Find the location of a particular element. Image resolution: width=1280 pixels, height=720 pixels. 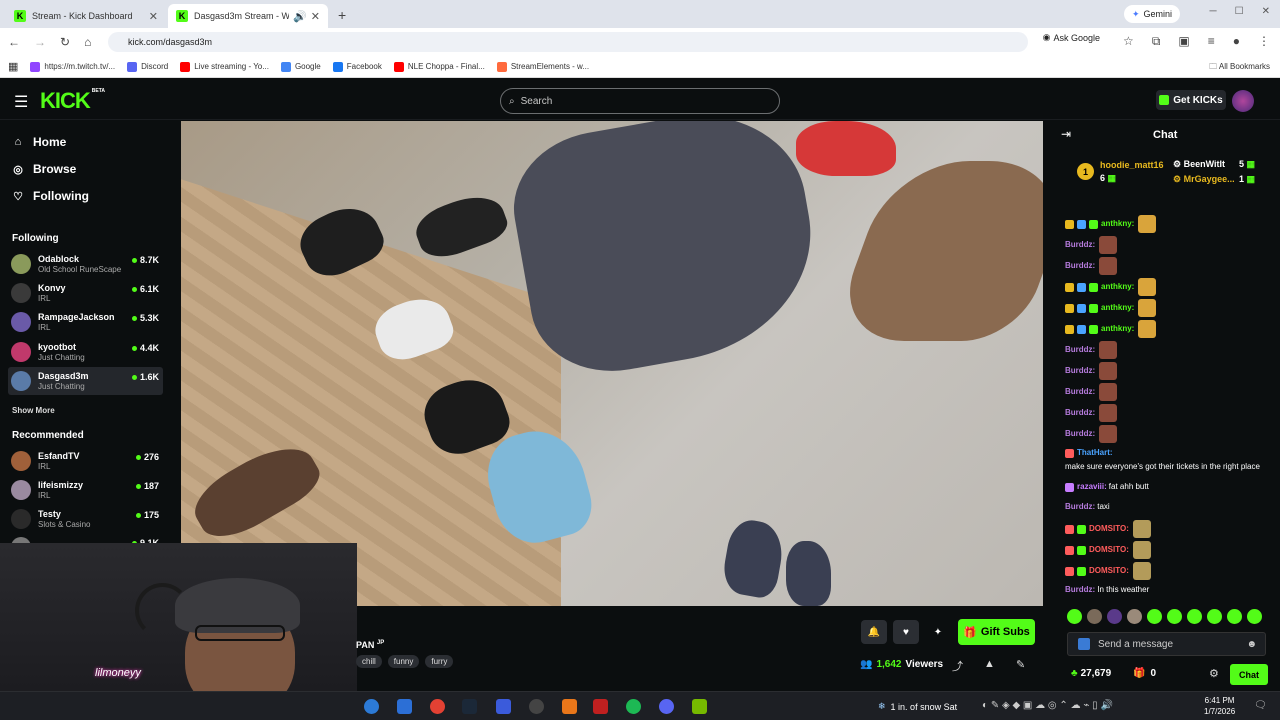

extensions-icon: ⧉ is located at coordinates (1156, 41).